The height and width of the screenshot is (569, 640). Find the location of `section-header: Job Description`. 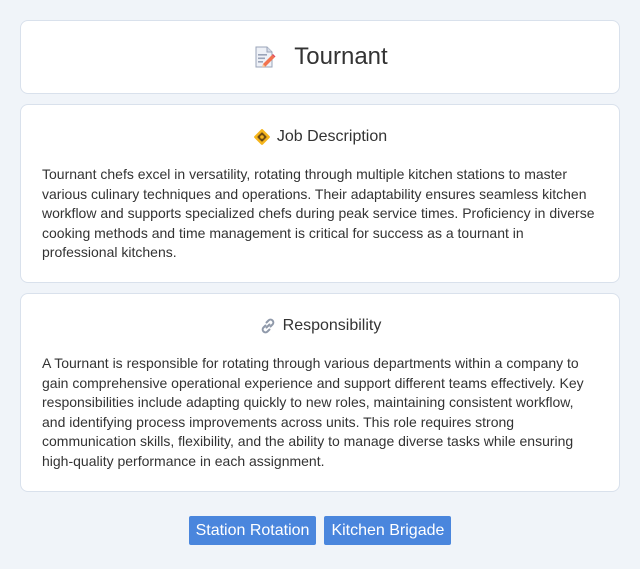

section-header: Job Description is located at coordinates (320, 137).